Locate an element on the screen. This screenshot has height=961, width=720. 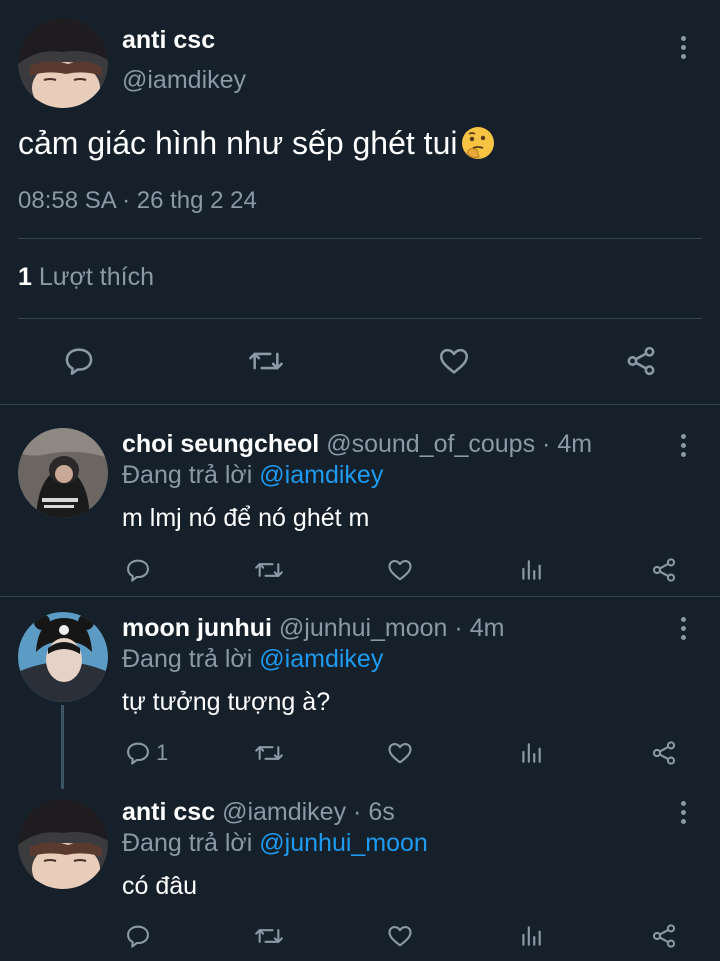
author-handle: @sound_of_coups is located at coordinates (430, 444).